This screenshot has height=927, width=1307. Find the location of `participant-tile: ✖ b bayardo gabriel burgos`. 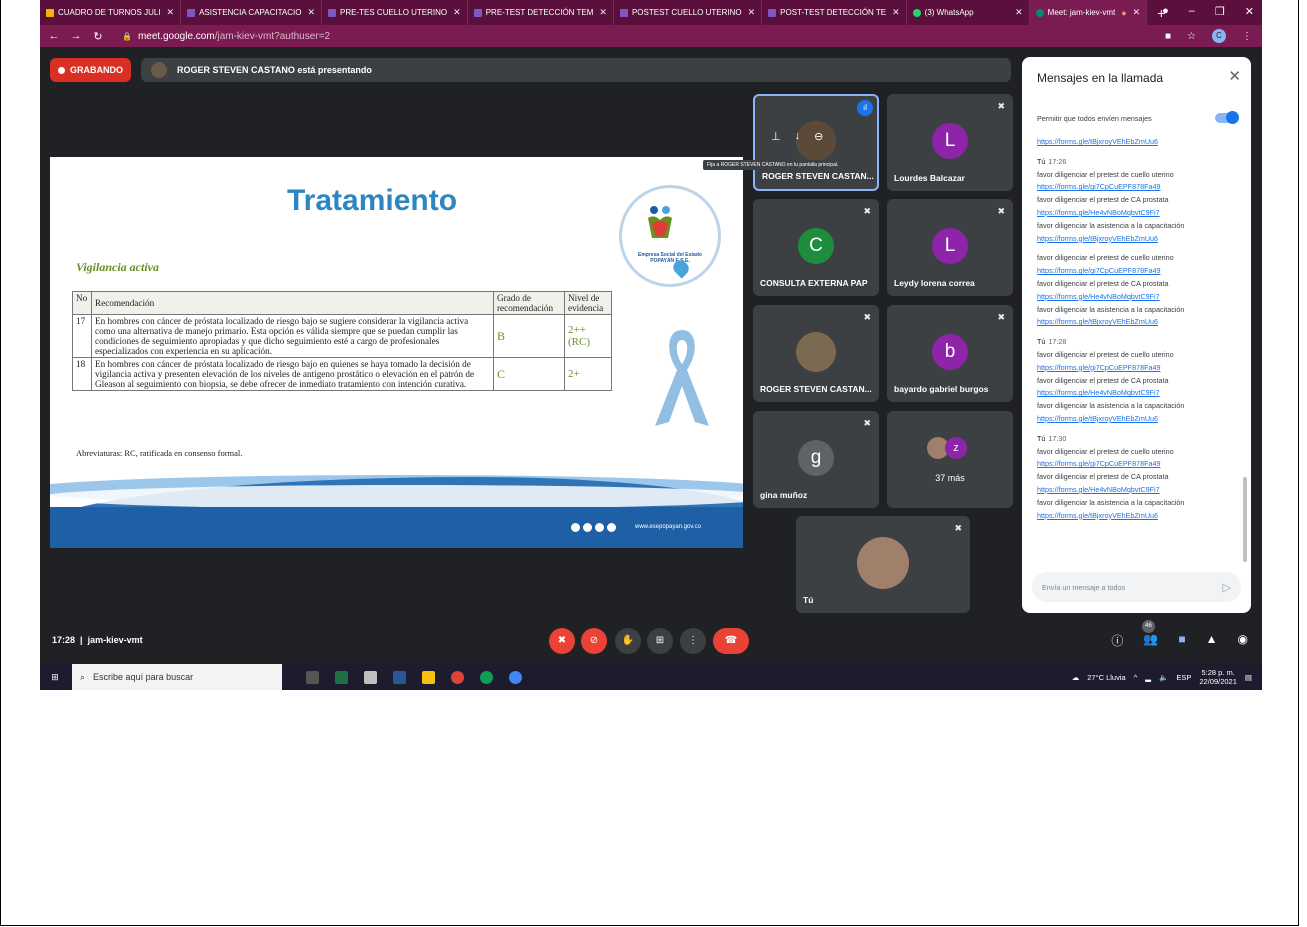

participant-tile: ✖ b bayardo gabriel burgos is located at coordinates (950, 353).